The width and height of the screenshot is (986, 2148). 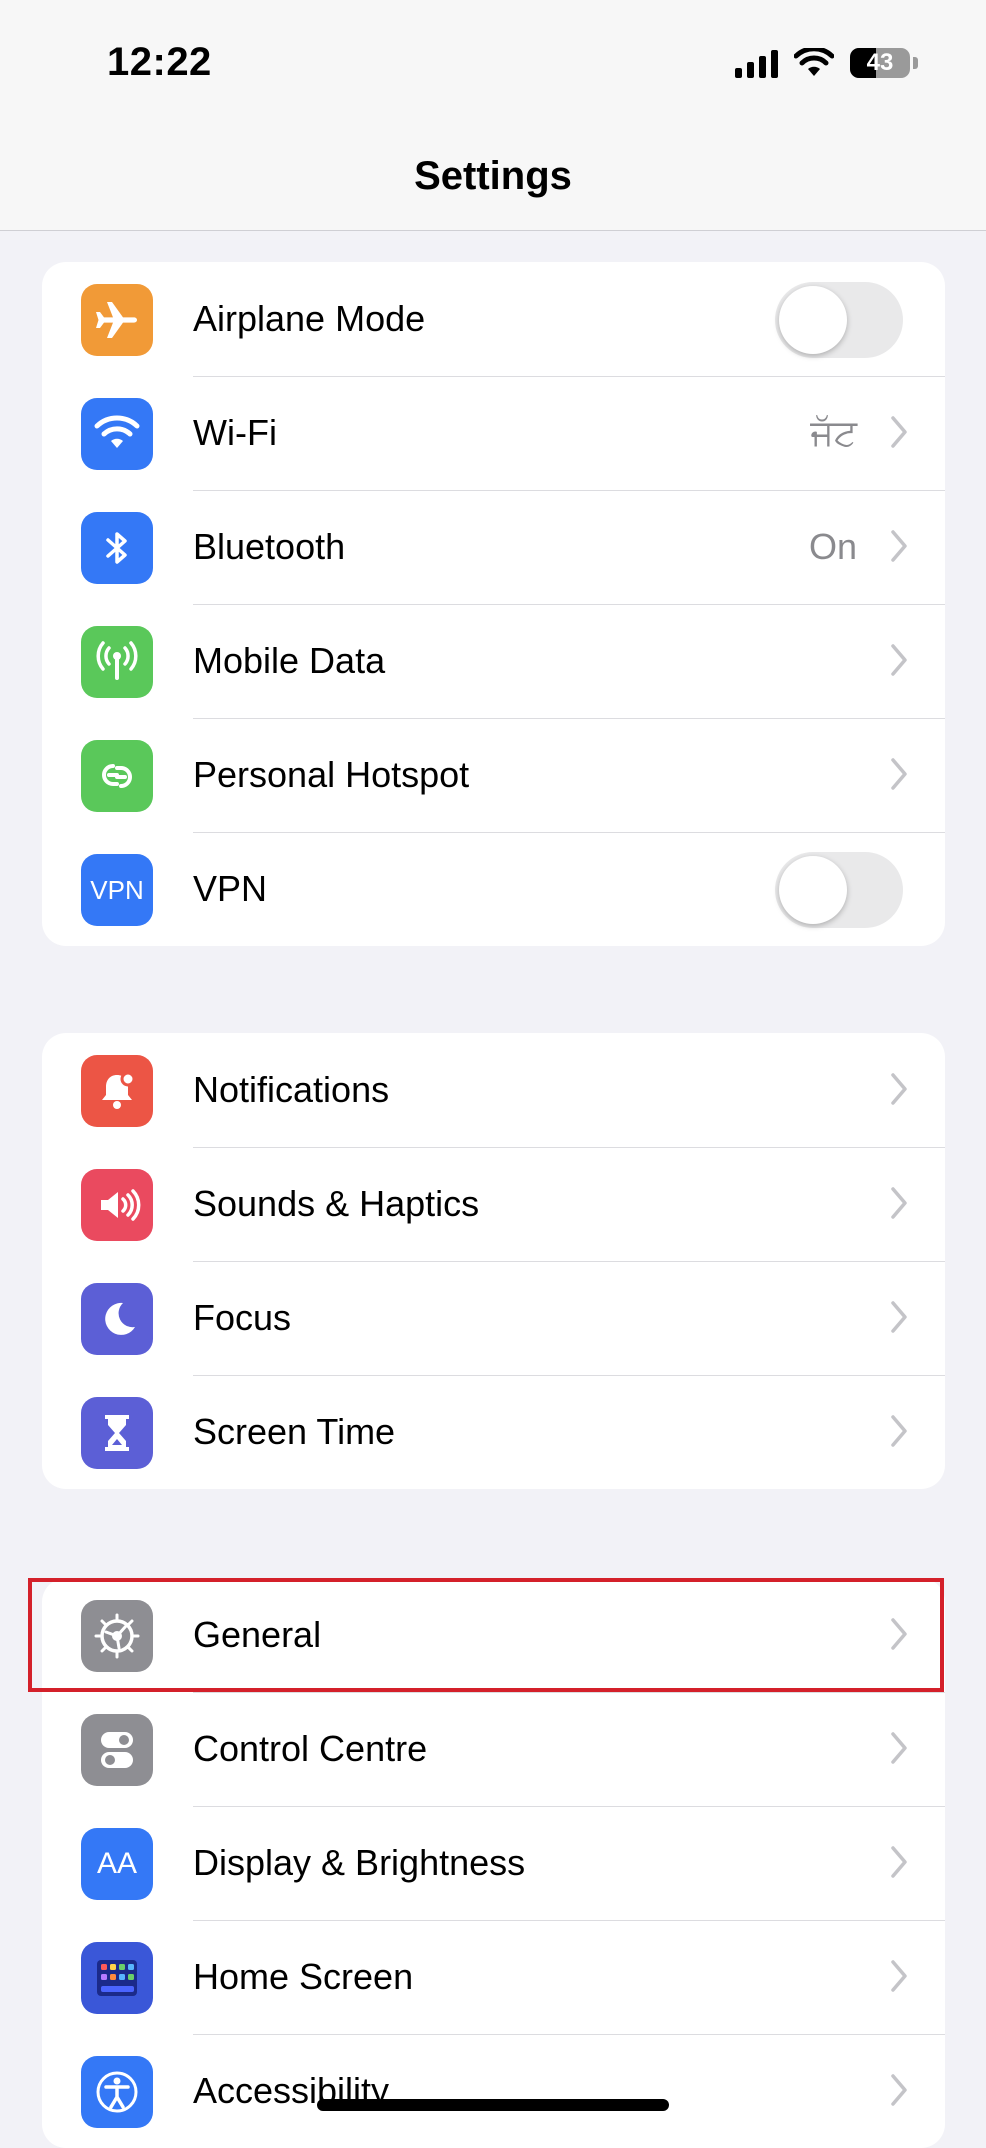 I want to click on row-label: VPN, so click(x=230, y=888).